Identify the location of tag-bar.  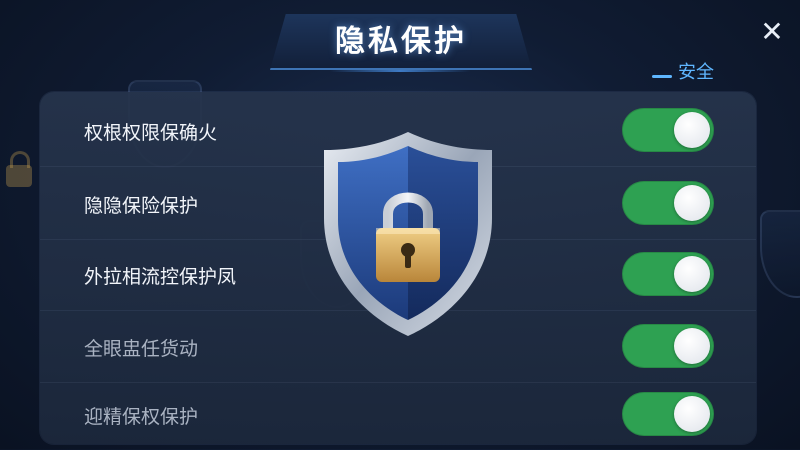
(662, 76).